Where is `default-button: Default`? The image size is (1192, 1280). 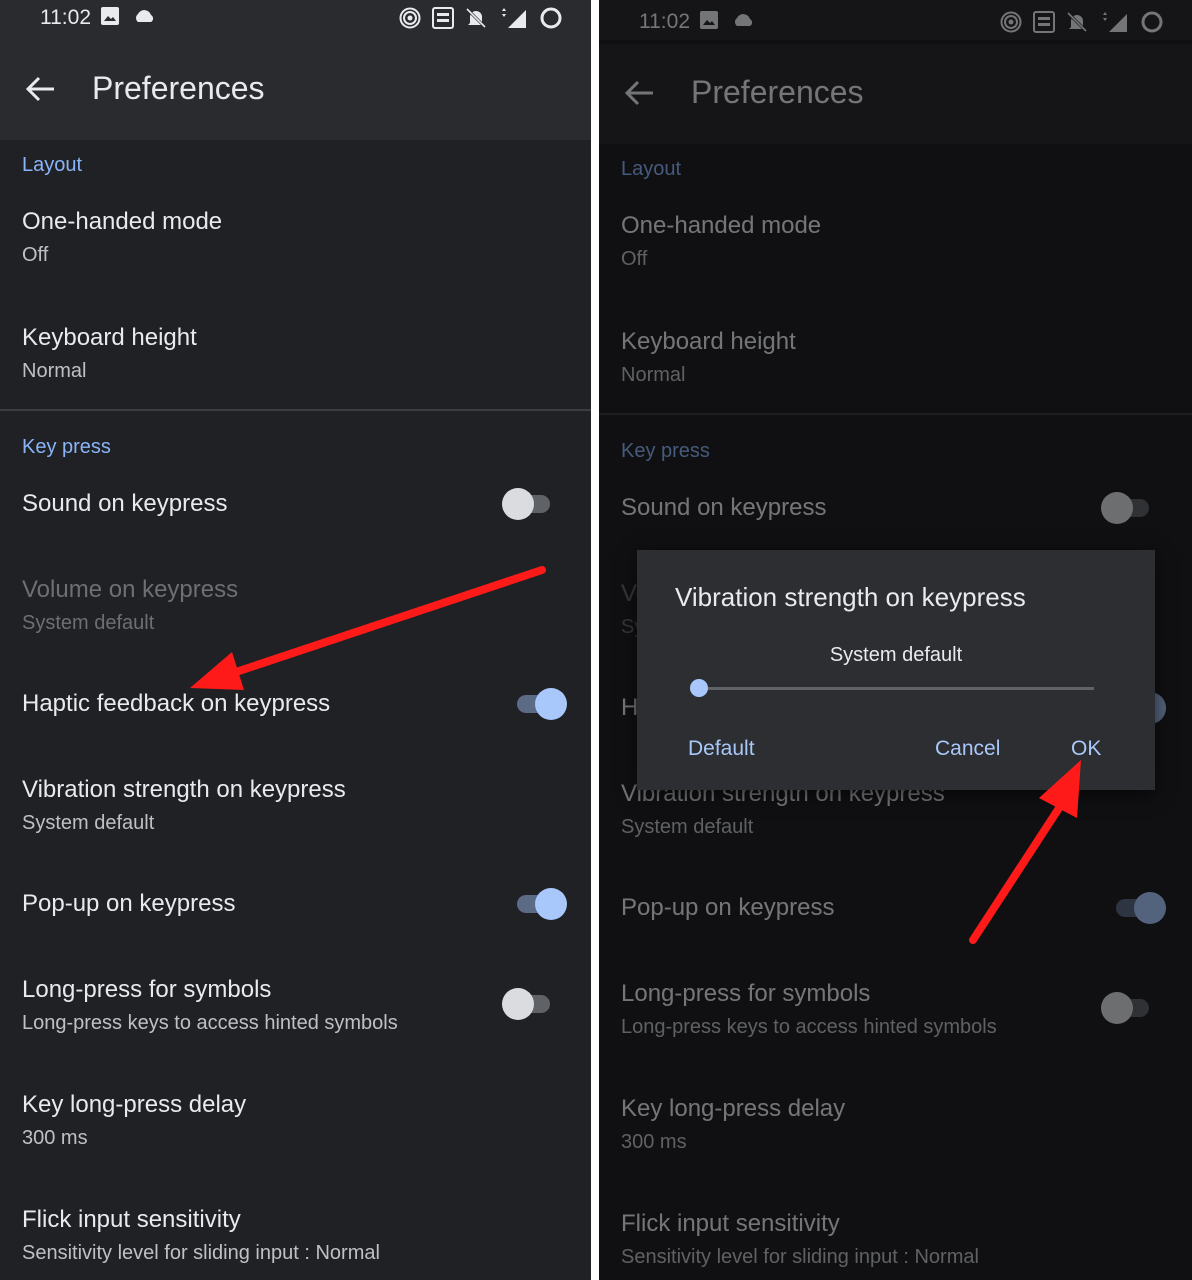
default-button: Default is located at coordinates (721, 749).